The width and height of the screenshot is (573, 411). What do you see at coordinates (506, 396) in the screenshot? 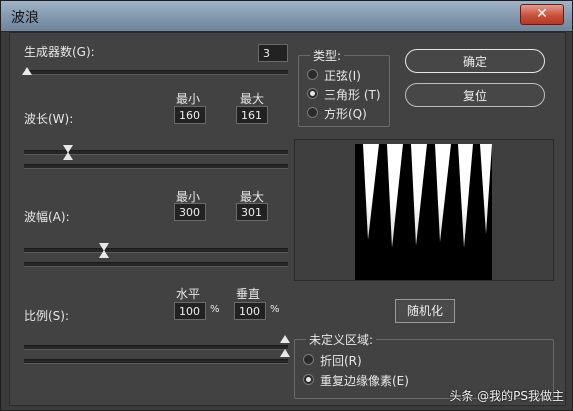
I see `watermark-text: 头条 @我的PS我做主` at bounding box center [506, 396].